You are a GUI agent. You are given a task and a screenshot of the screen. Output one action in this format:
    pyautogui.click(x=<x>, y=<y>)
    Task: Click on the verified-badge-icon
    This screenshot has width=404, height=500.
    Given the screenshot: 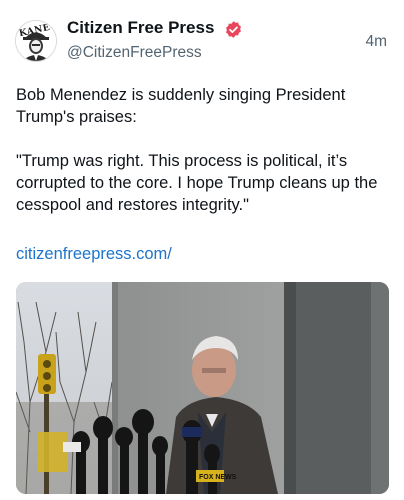 What is the action you would take?
    pyautogui.click(x=233, y=29)
    